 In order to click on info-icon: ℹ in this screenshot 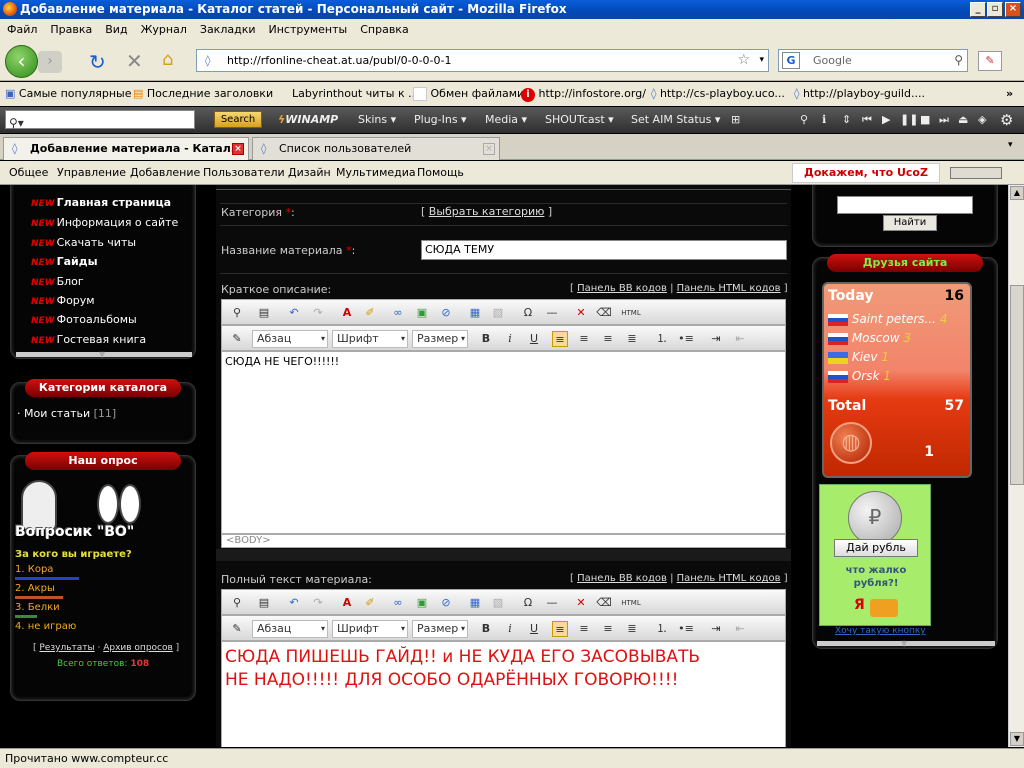, I will do `click(824, 120)`.